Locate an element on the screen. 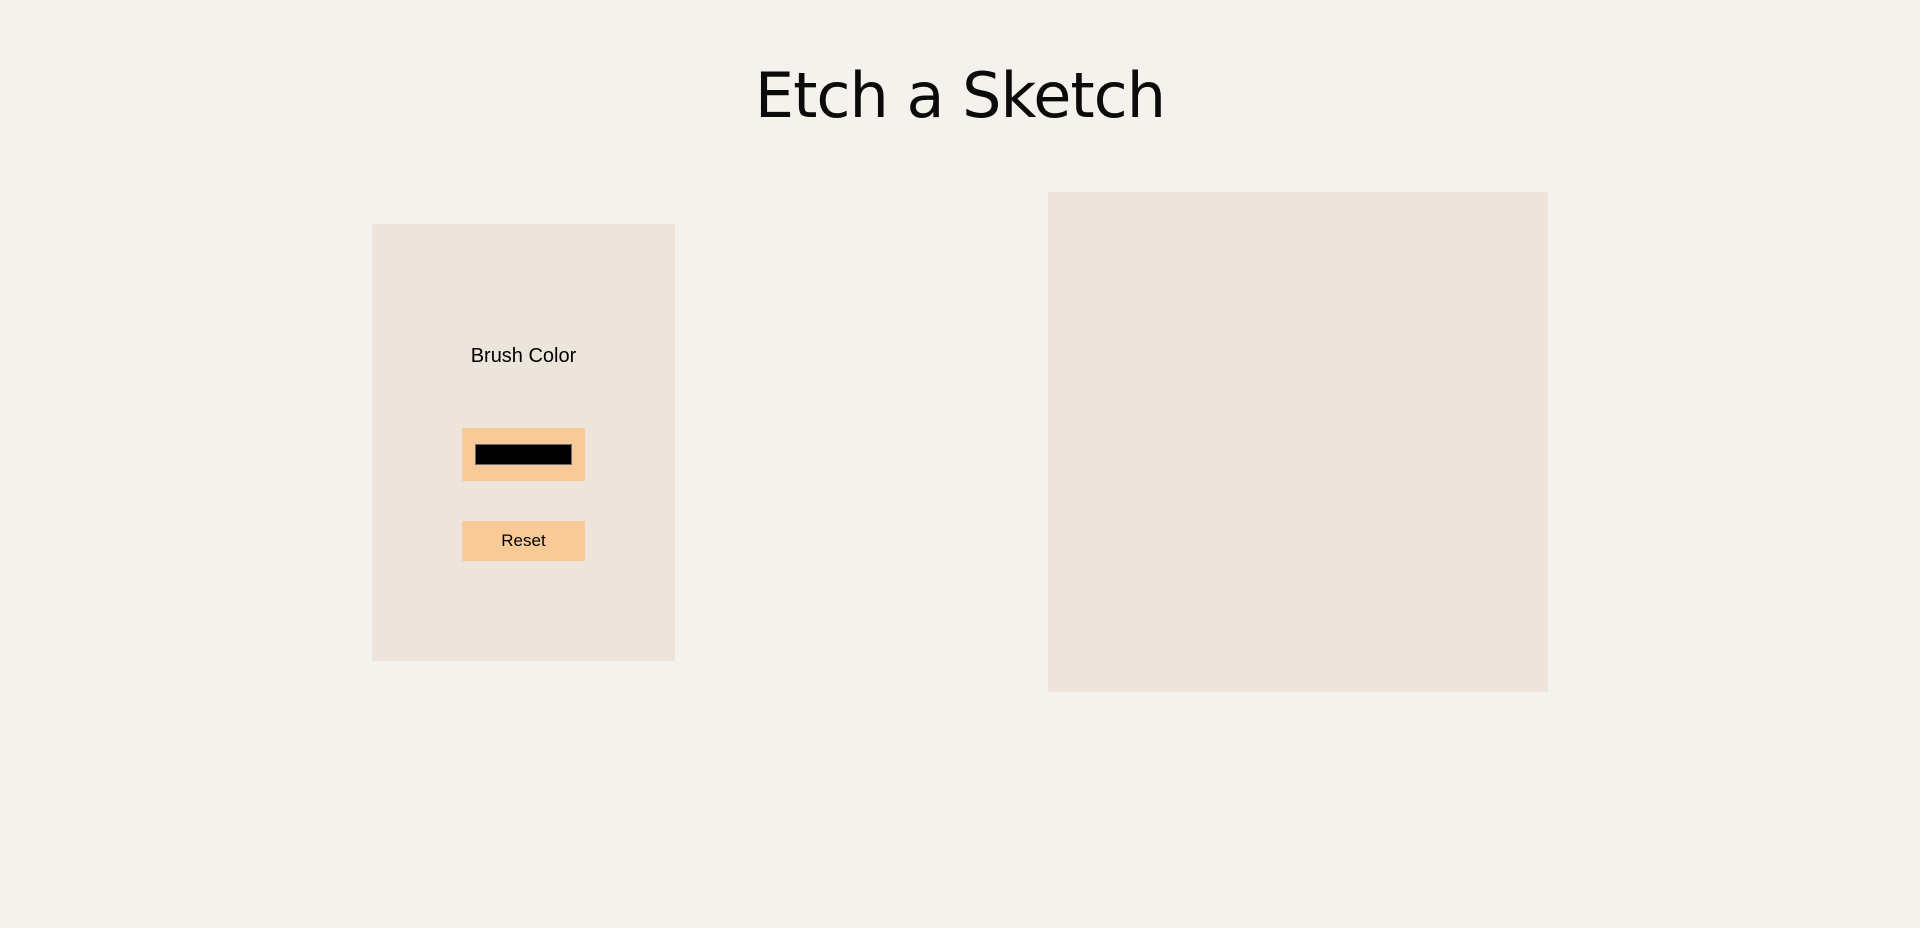 This screenshot has width=1920, height=928. control-panel: Brush Color Reset is located at coordinates (523, 442).